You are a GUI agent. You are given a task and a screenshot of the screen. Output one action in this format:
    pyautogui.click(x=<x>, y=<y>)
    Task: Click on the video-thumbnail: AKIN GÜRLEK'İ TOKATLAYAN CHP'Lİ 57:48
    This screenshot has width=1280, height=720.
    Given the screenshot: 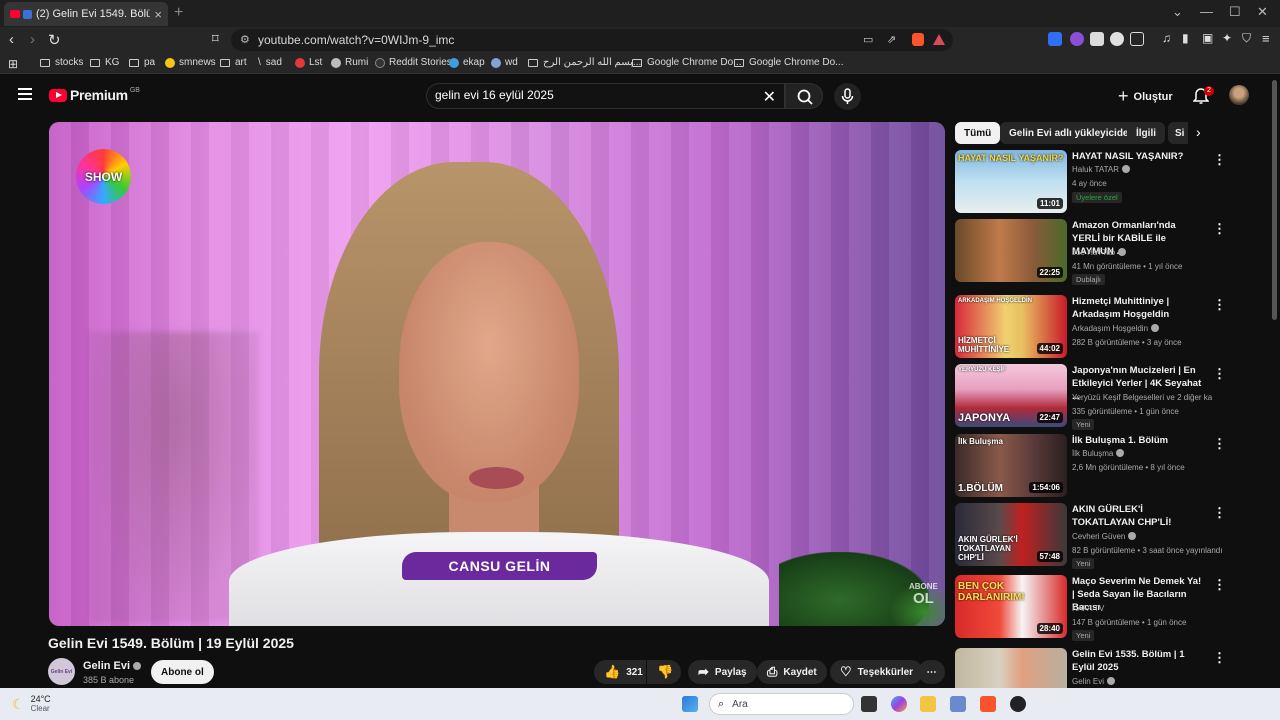 What is the action you would take?
    pyautogui.click(x=1011, y=534)
    